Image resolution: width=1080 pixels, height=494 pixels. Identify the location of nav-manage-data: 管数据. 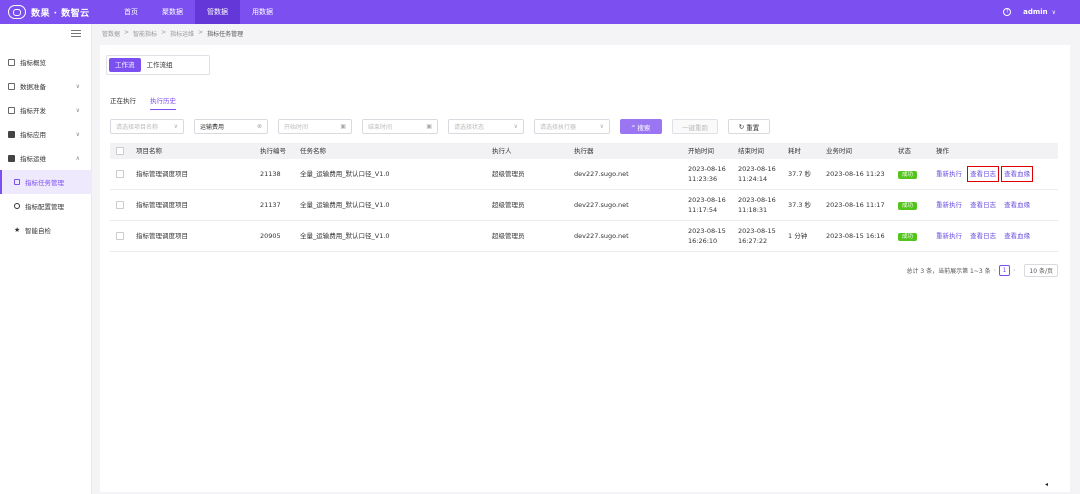
(217, 12).